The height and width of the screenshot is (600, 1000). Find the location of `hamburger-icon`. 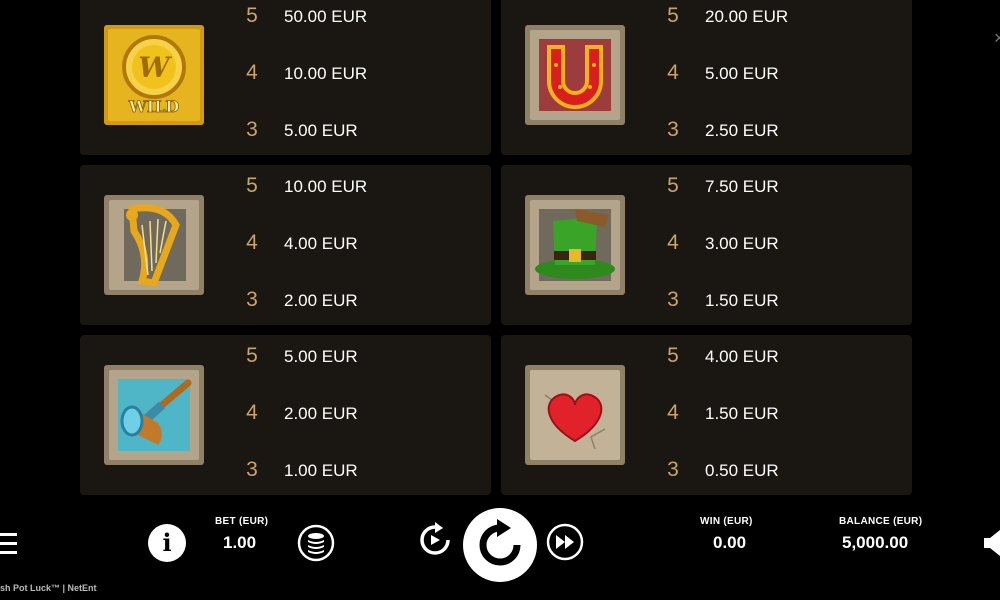

hamburger-icon is located at coordinates (9, 544).